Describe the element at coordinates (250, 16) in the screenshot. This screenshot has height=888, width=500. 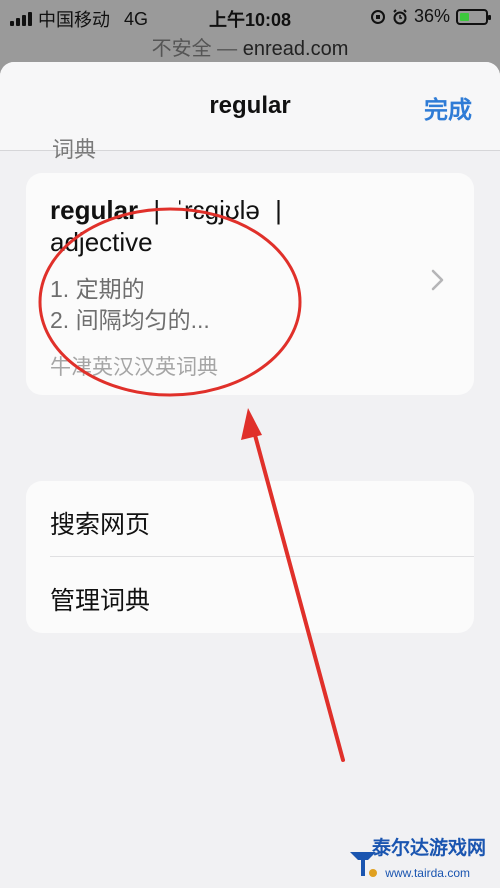
I see `status-bar: 中国移动 4G 上午10:08 36%` at that location.